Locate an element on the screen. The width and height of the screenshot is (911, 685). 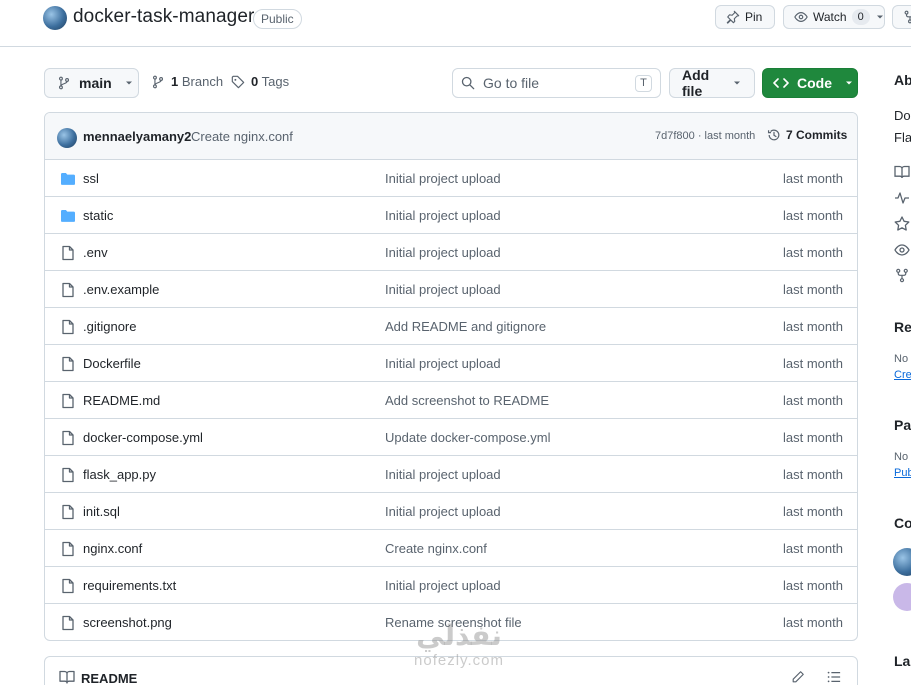
file-last-commit: Update docker-compose.yml is located at coordinates (467, 437).